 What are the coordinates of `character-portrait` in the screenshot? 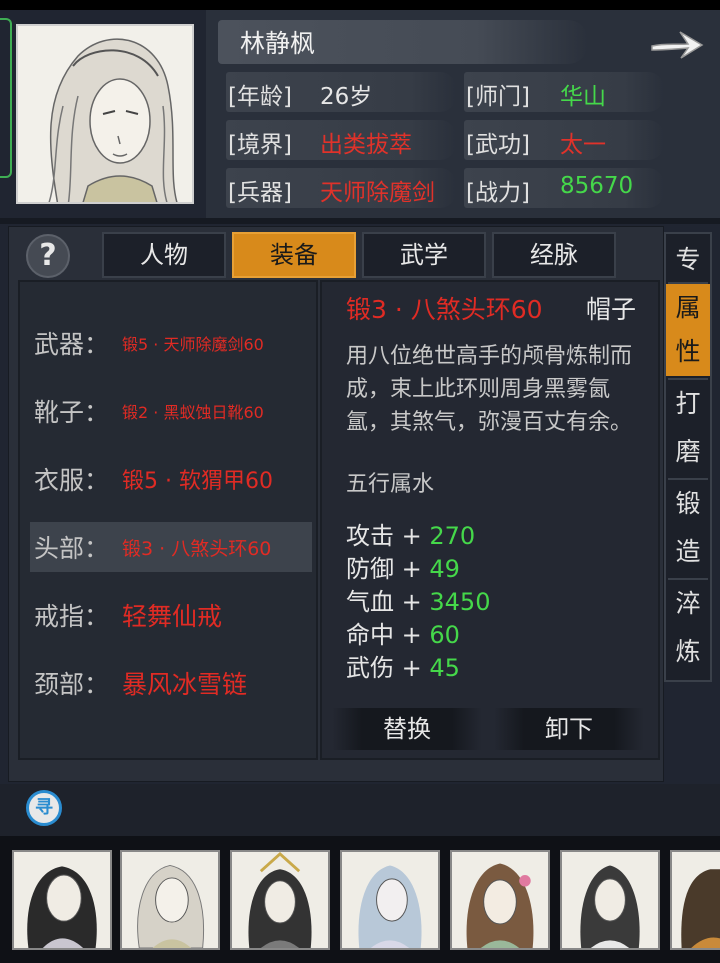 It's located at (105, 114).